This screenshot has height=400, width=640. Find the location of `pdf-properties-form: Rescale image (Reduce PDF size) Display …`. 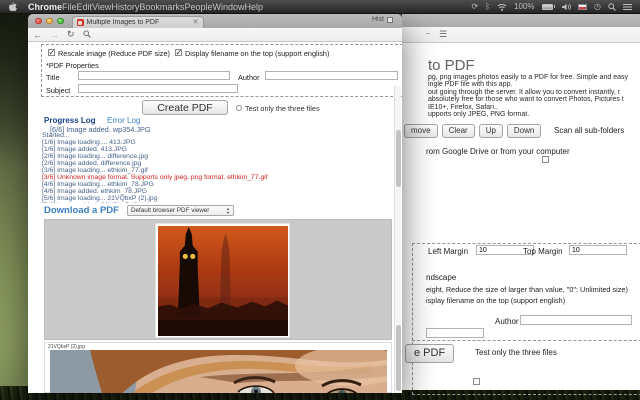

pdf-properties-form: Rescale image (Reduce PDF size) Display … is located at coordinates (221, 70).